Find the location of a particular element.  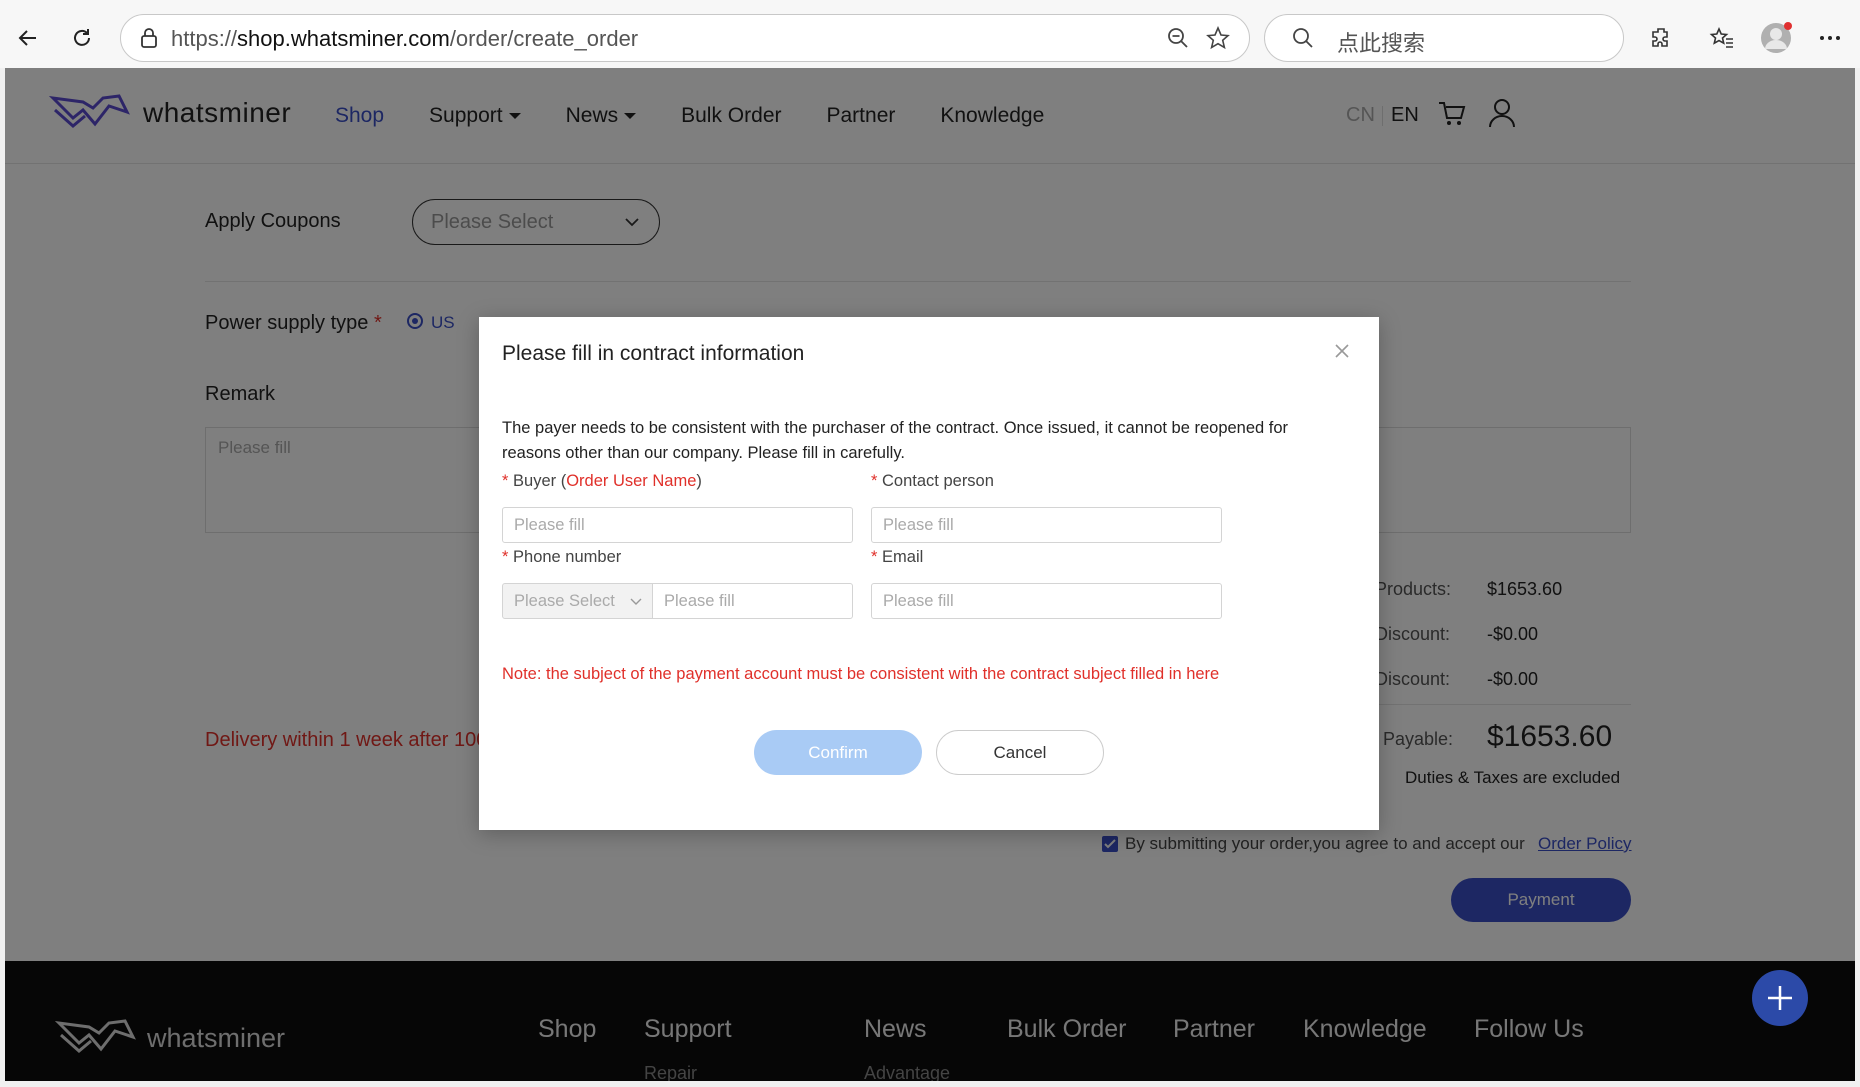

phone-number-label: * Phone number is located at coordinates (561, 557).